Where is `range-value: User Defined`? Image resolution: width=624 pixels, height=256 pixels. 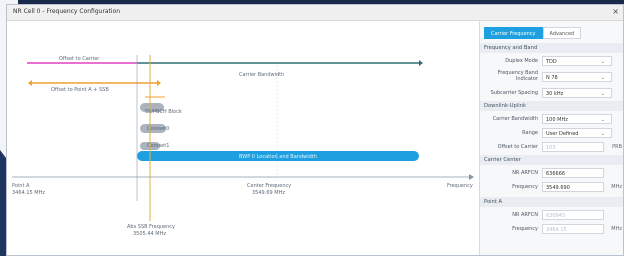
range-value: User Defined is located at coordinates (562, 134).